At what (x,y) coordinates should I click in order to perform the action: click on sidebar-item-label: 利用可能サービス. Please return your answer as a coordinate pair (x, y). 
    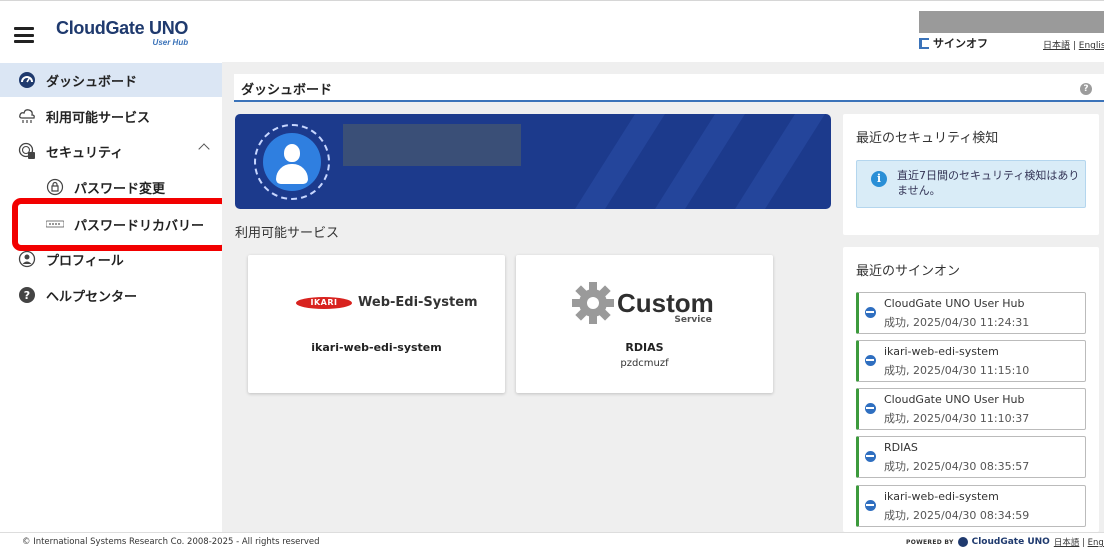
    Looking at the image, I should click on (98, 118).